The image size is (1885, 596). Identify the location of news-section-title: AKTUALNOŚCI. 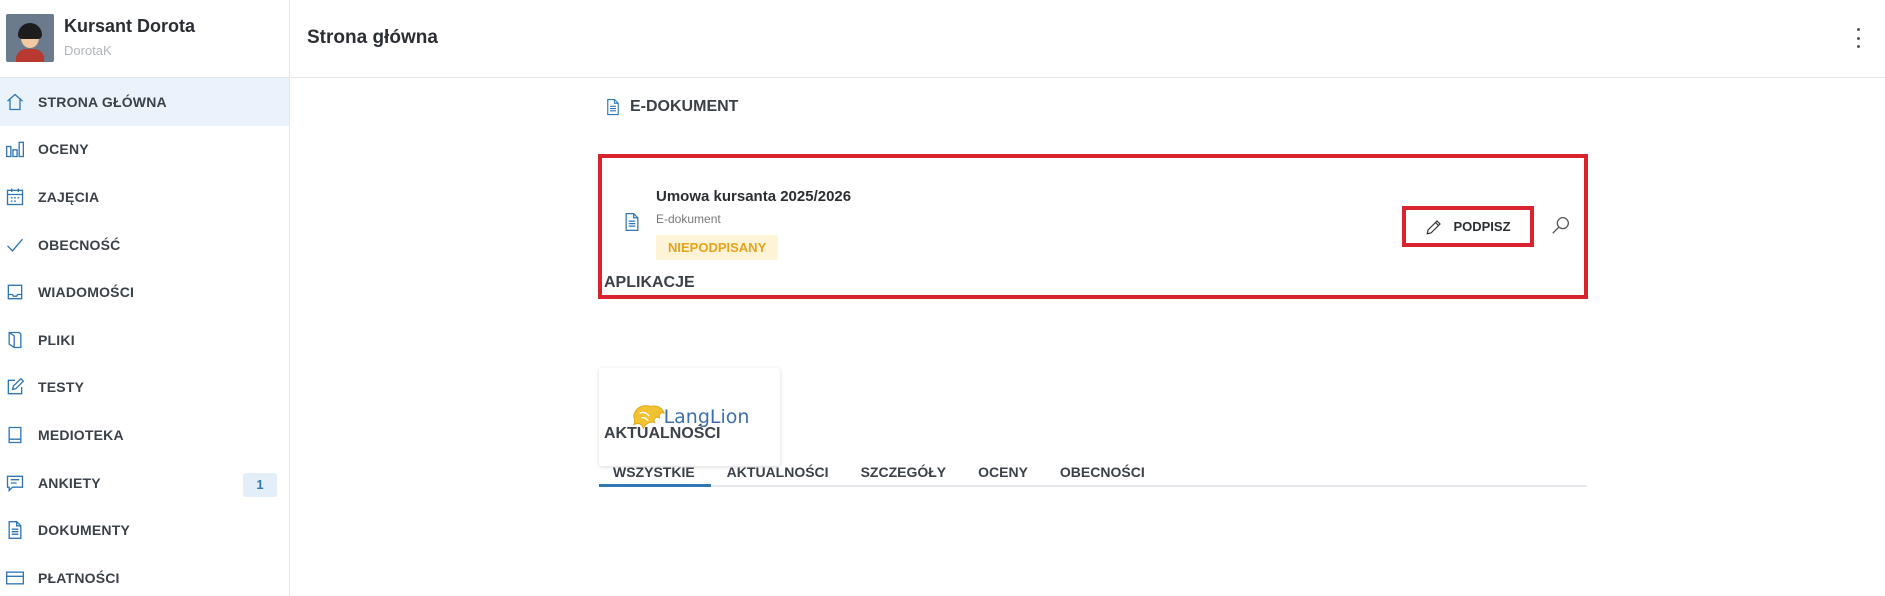
(662, 433).